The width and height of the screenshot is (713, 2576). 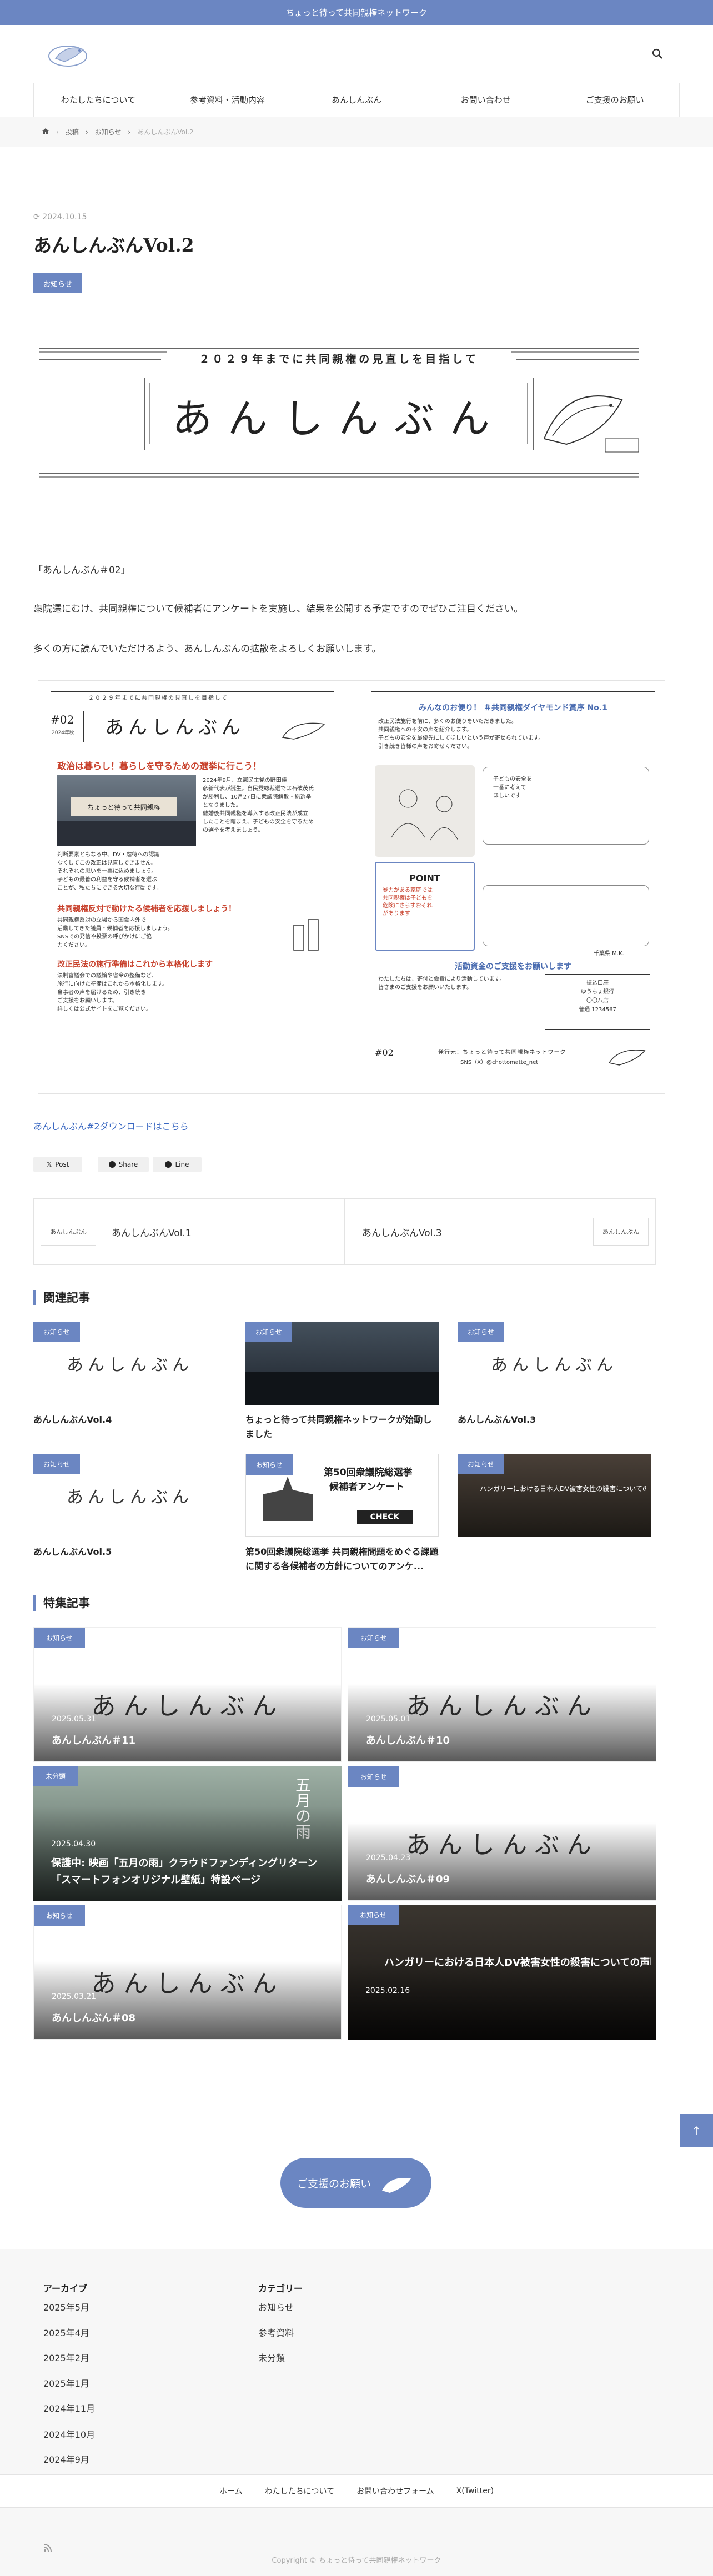 I want to click on card-date: 2025.05.31, so click(x=74, y=1719).